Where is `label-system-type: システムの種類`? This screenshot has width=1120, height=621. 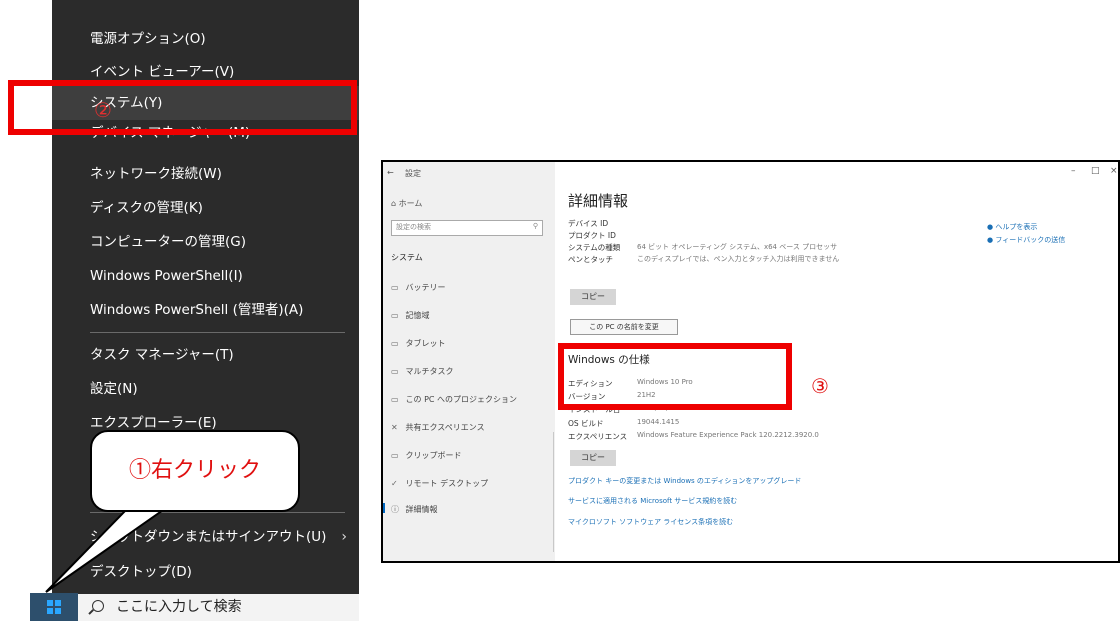
label-system-type: システムの種類 is located at coordinates (594, 247).